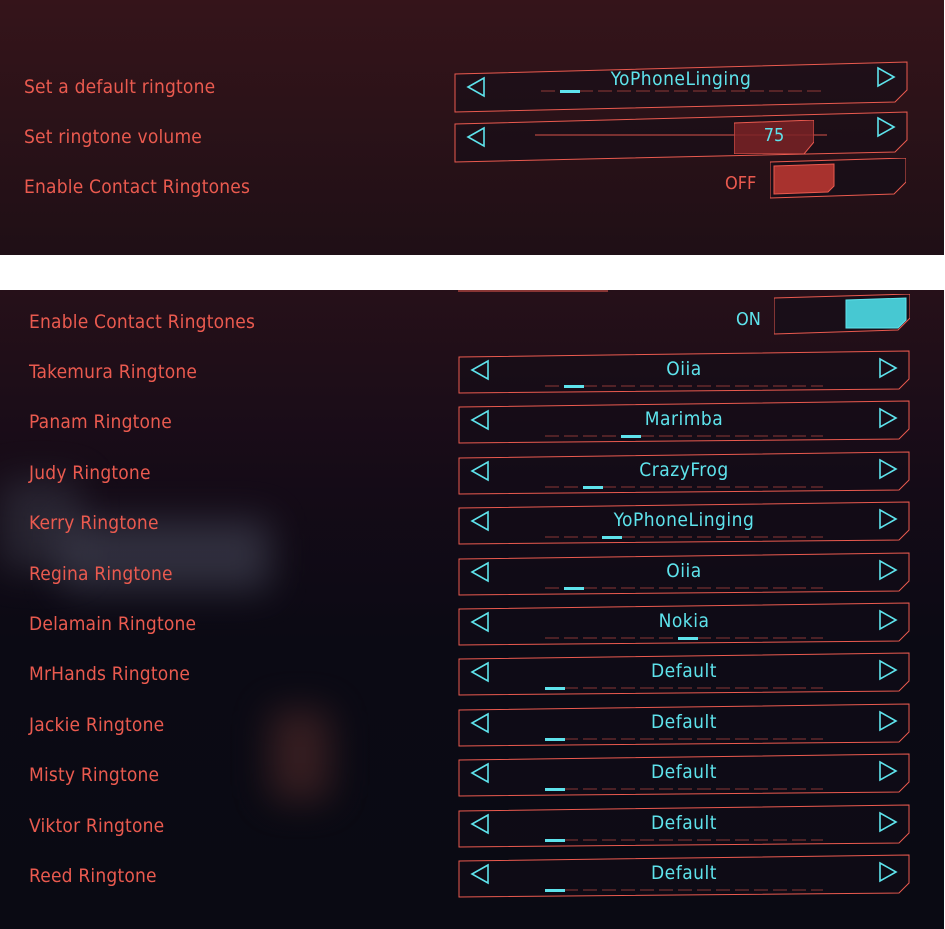 This screenshot has width=945, height=929. What do you see at coordinates (90, 472) in the screenshot?
I see `contact-name-label: Judy Ringtone` at bounding box center [90, 472].